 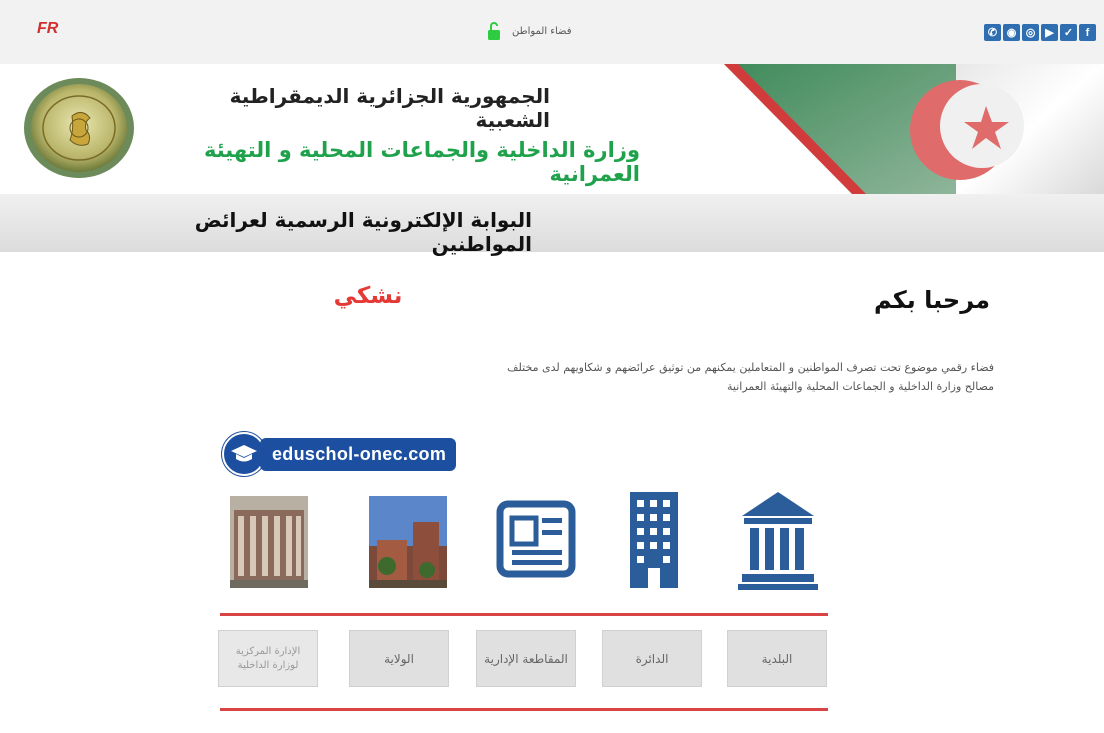 I want to click on lock-open-icon, so click(x=494, y=31).